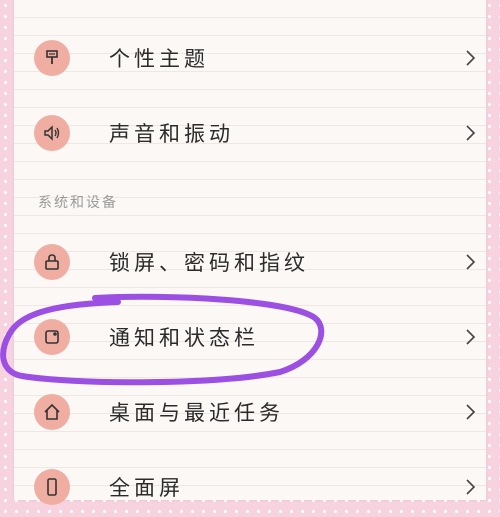 The image size is (500, 517). Describe the element at coordinates (52, 58) in the screenshot. I see `brush-icon` at that location.